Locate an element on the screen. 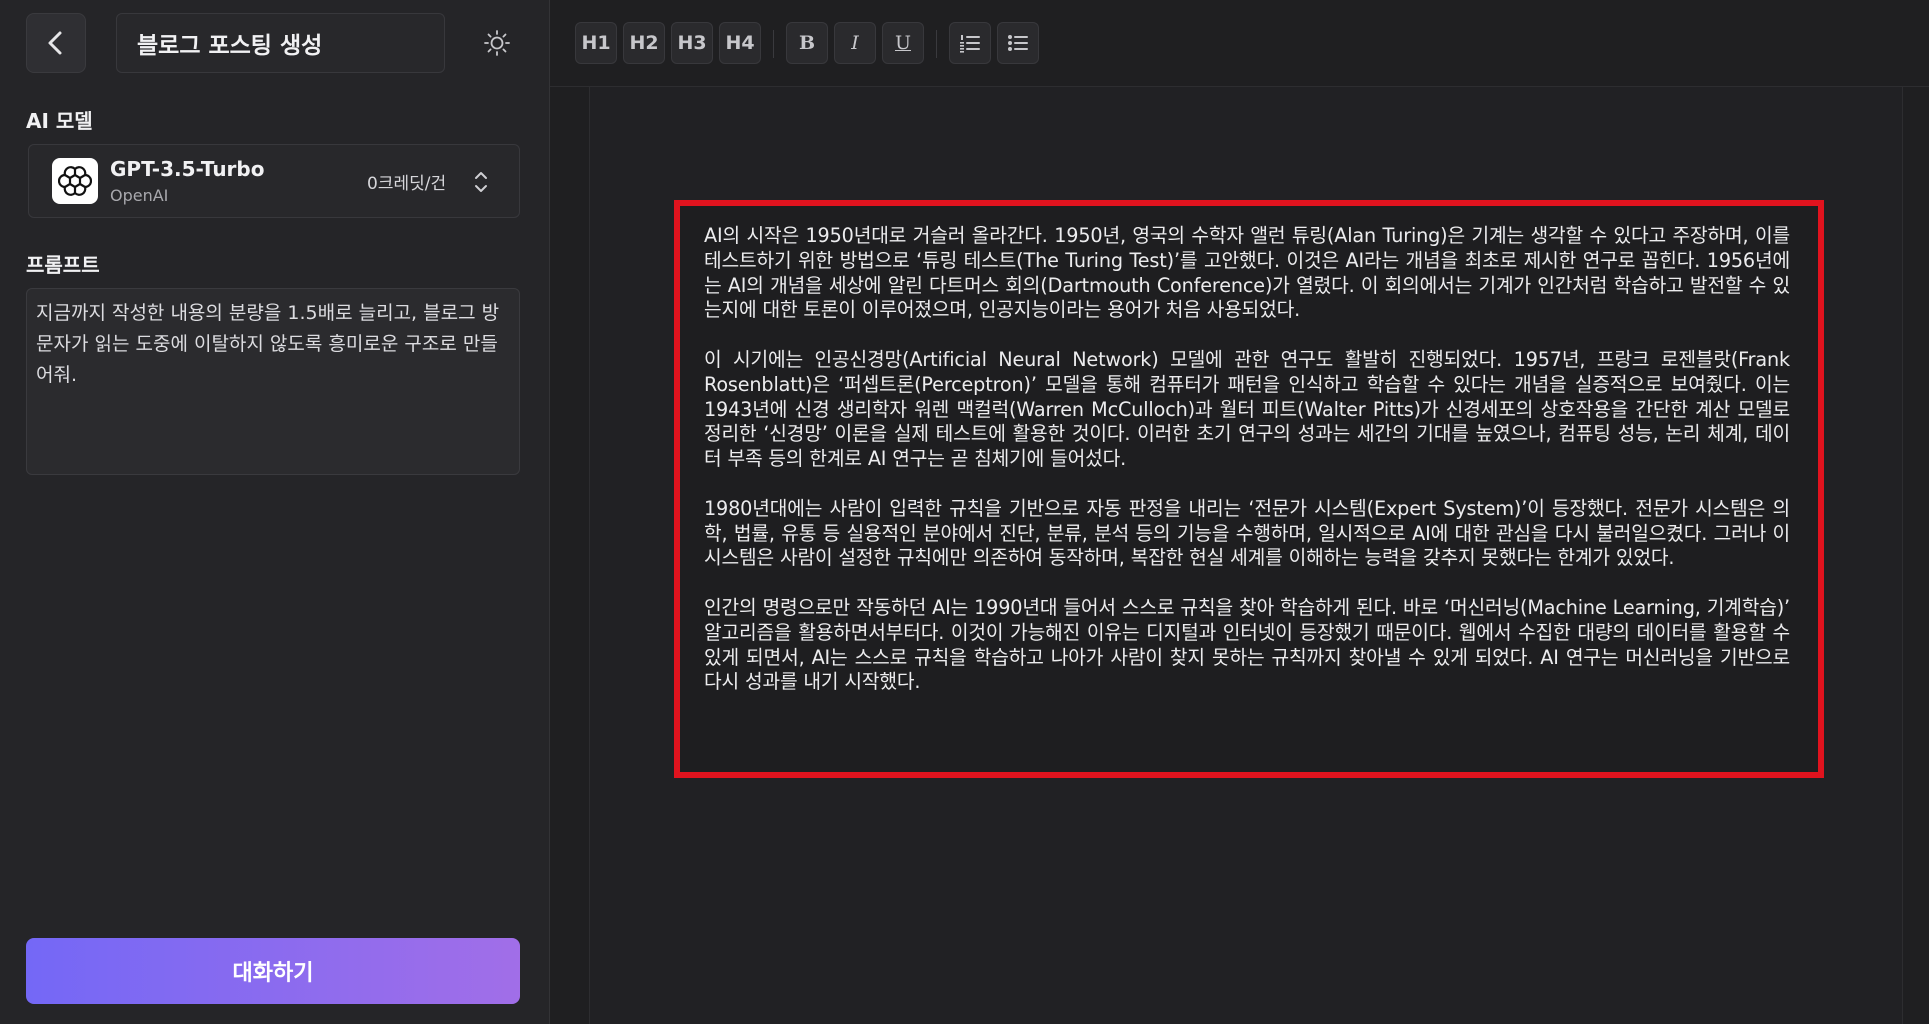  bold-icon: B is located at coordinates (807, 43).